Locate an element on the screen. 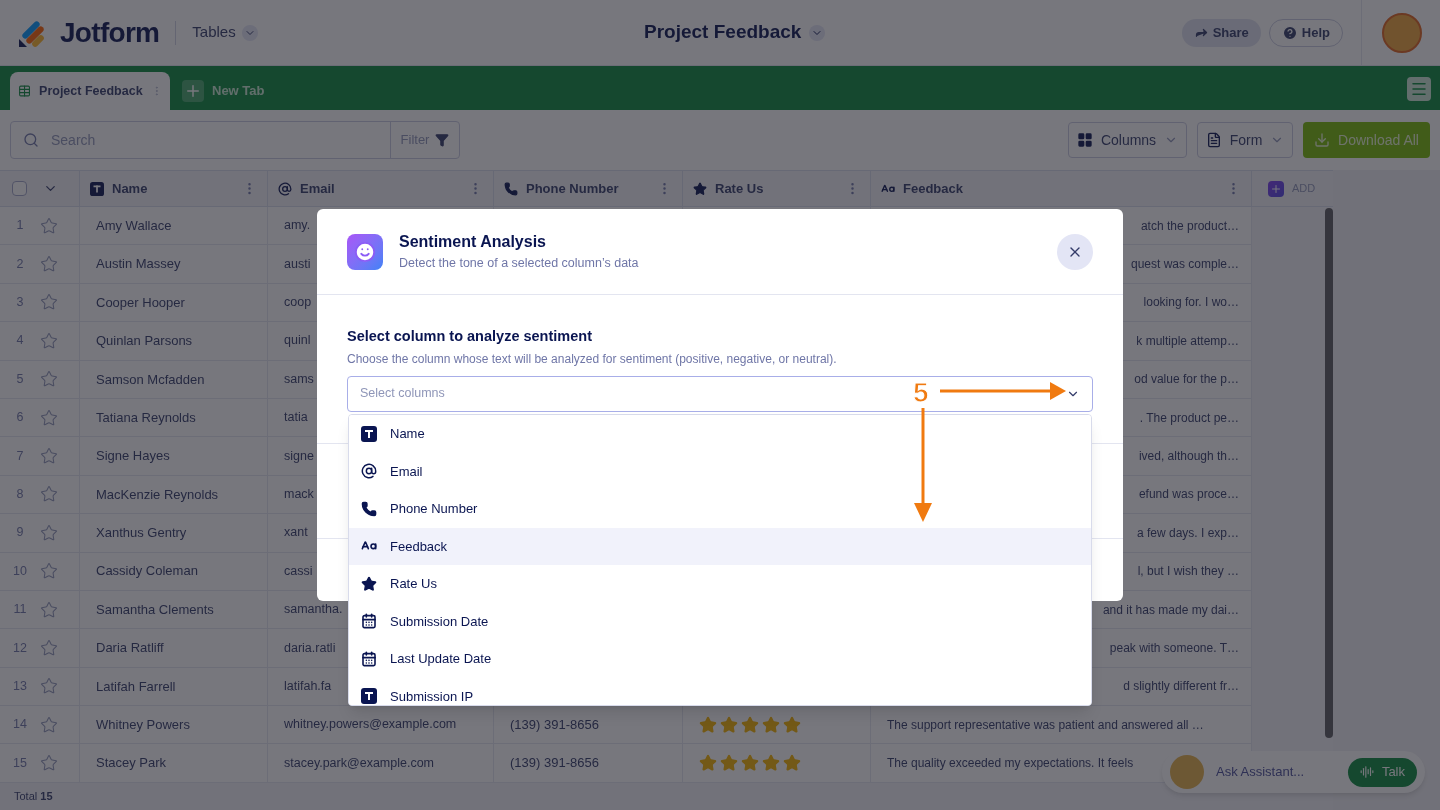 The width and height of the screenshot is (1440, 810). table-cell-text: amy. is located at coordinates (297, 226).